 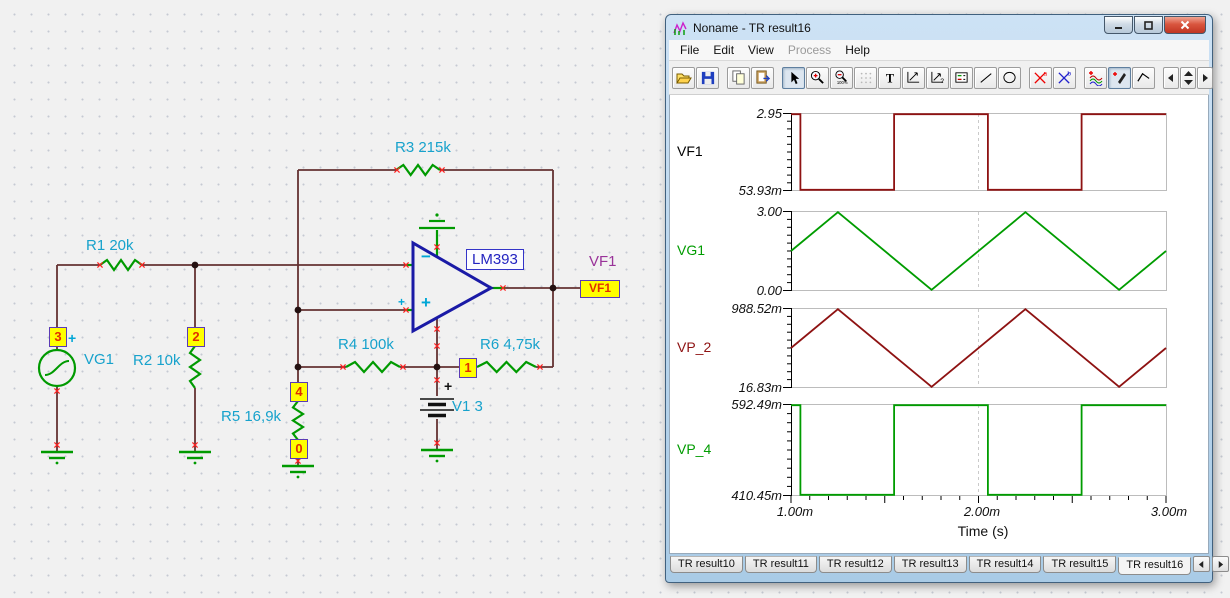 What do you see at coordinates (603, 261) in the screenshot?
I see `net-label-vf1: VF1` at bounding box center [603, 261].